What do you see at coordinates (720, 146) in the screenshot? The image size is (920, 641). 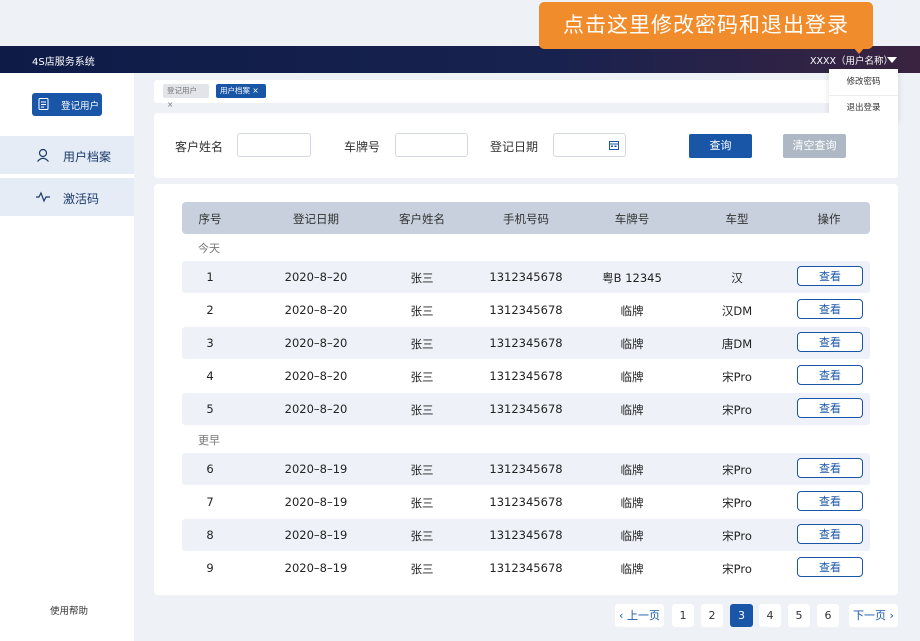 I see `query-button: 查询` at bounding box center [720, 146].